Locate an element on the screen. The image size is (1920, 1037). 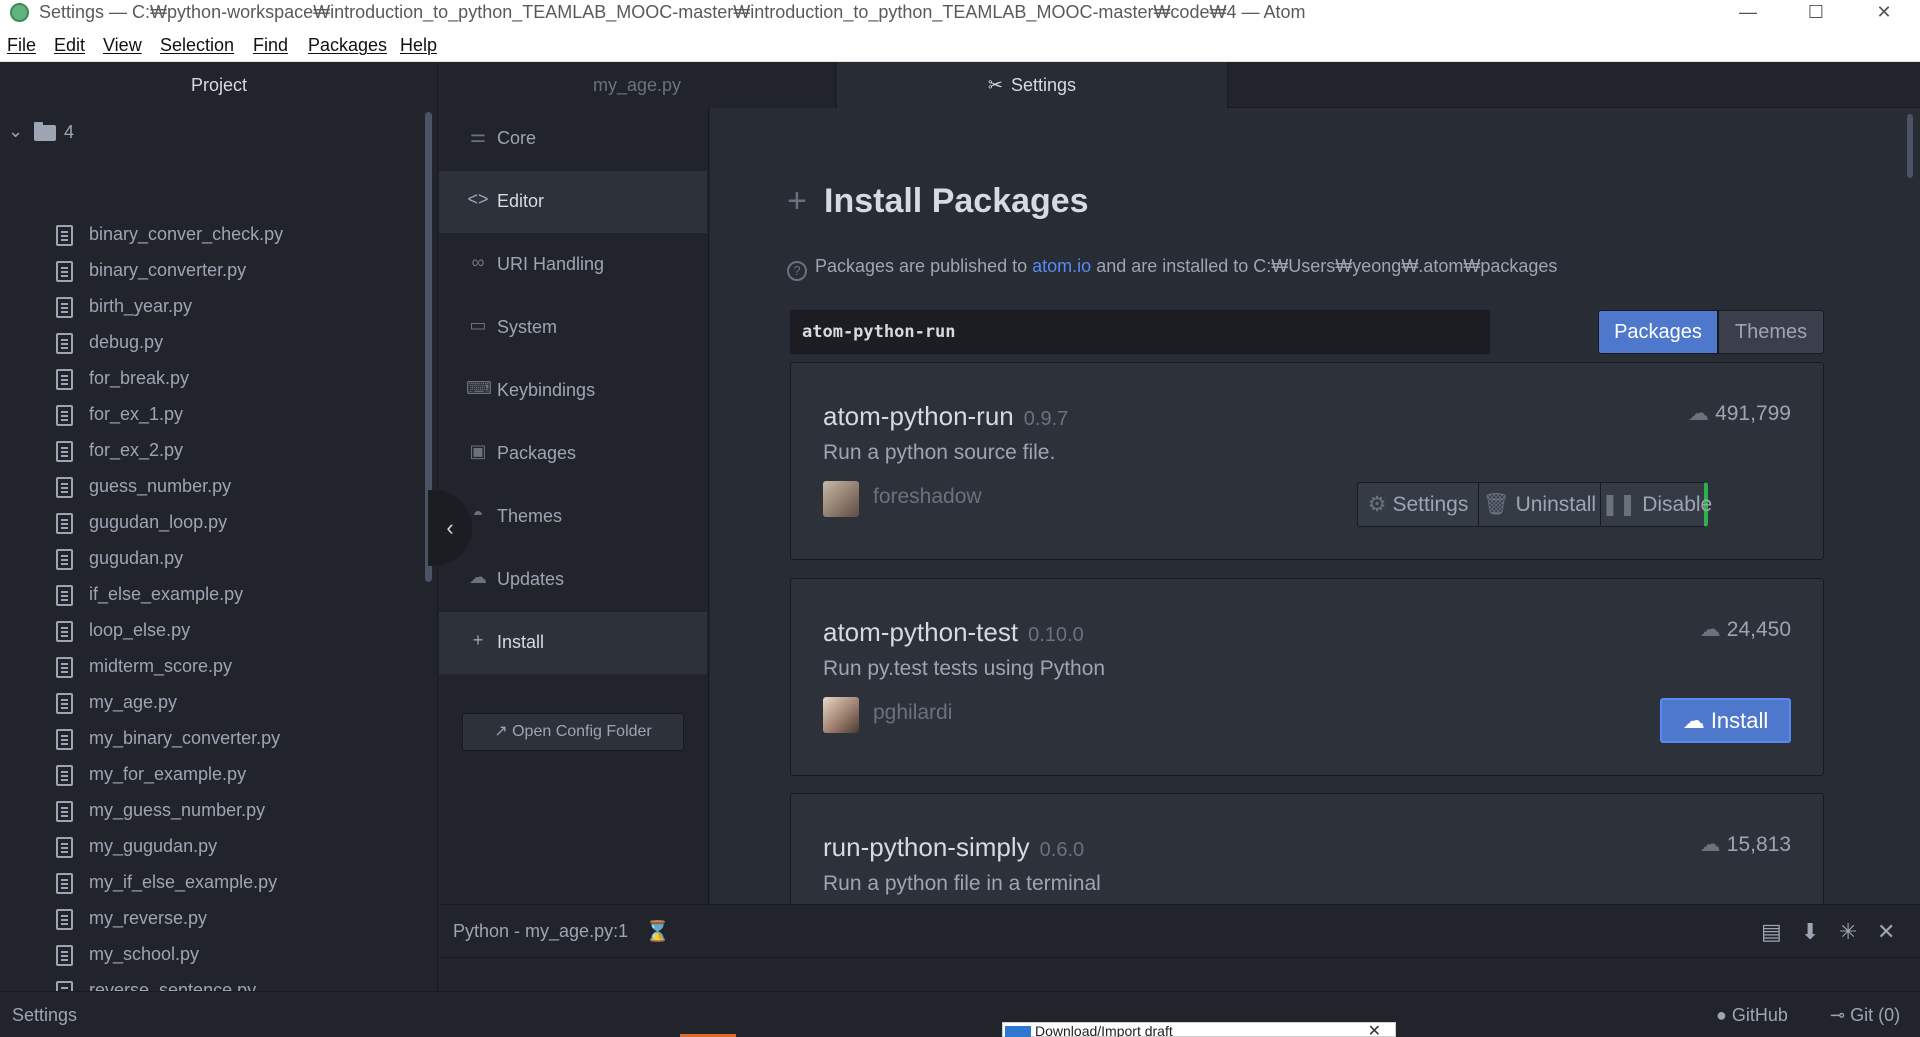
settings-nav-system: ▭ System is located at coordinates (573, 328).